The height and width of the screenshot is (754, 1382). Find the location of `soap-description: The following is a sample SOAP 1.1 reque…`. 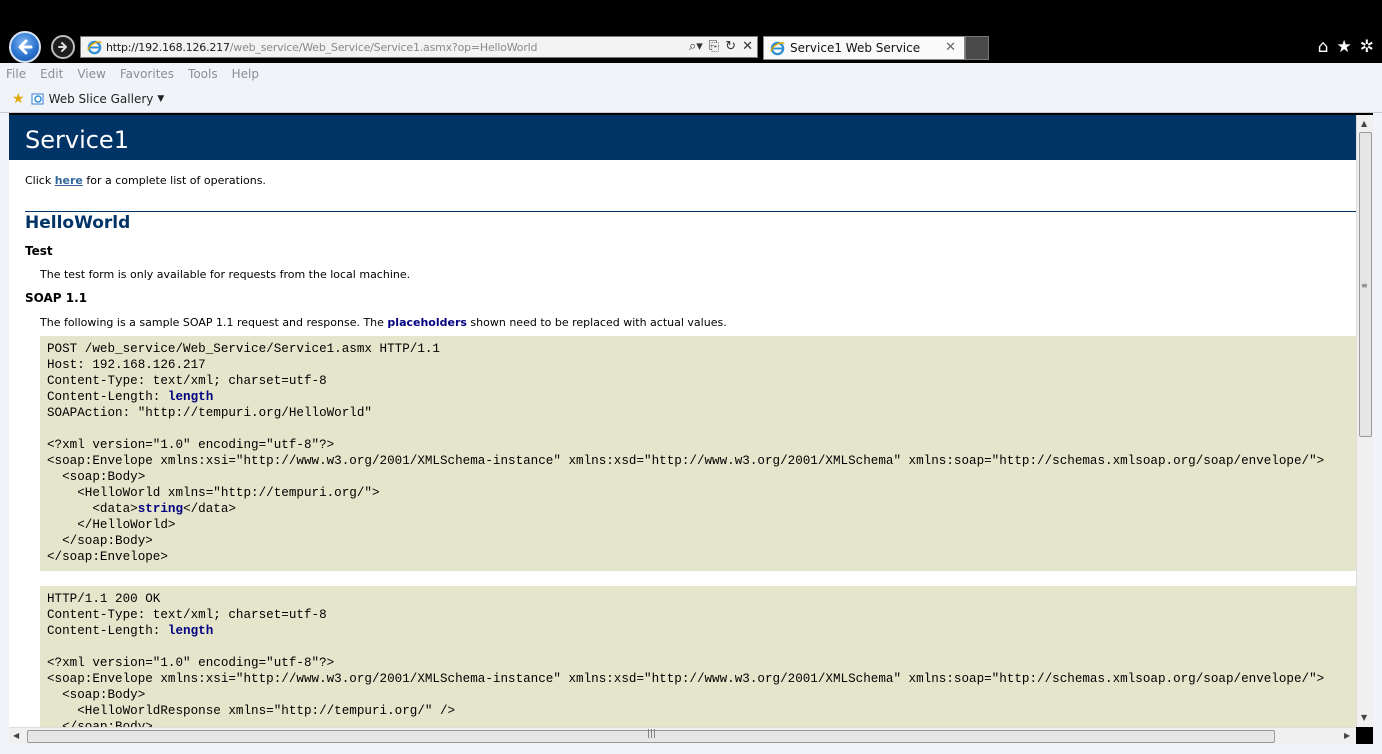

soap-description: The following is a sample SOAP 1.1 reque… is located at coordinates (383, 322).